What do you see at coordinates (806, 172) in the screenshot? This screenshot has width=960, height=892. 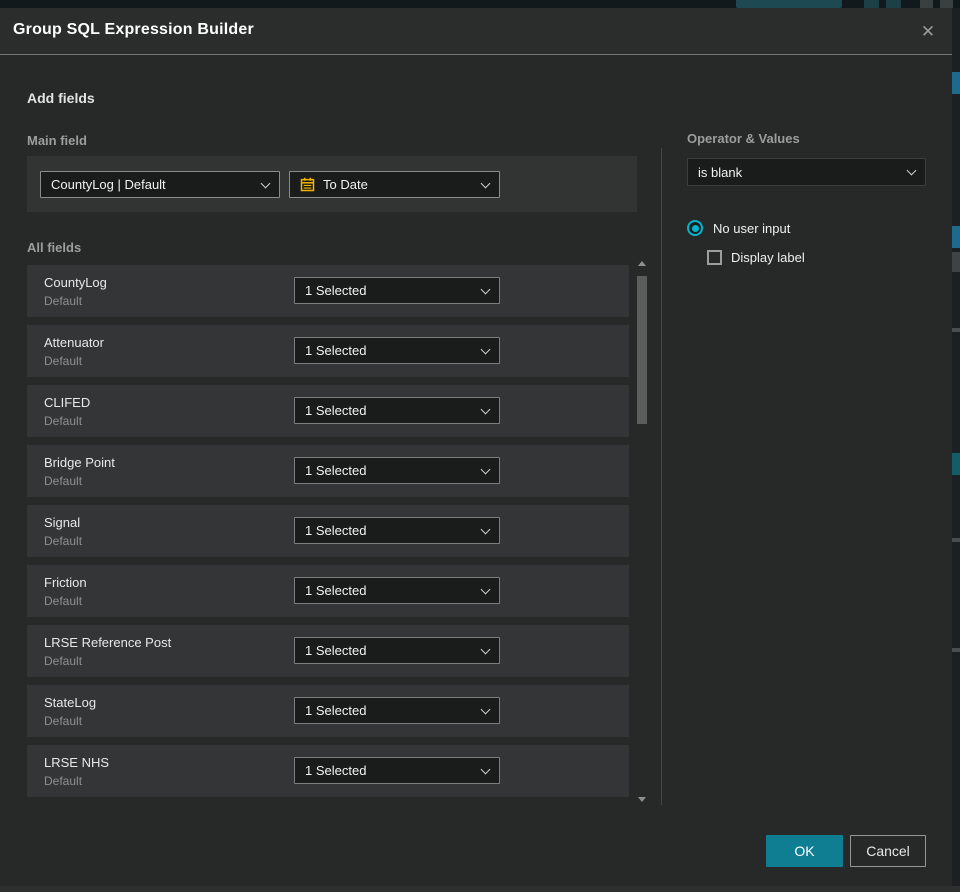 I see `operator-select: is blank` at bounding box center [806, 172].